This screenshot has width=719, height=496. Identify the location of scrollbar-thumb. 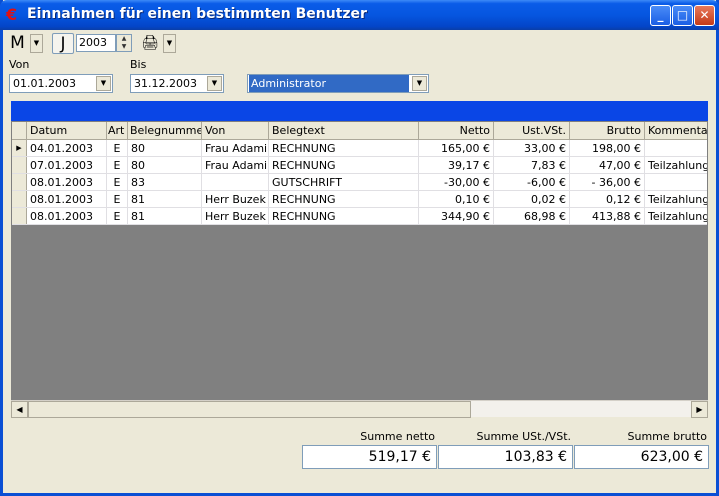
(249, 409).